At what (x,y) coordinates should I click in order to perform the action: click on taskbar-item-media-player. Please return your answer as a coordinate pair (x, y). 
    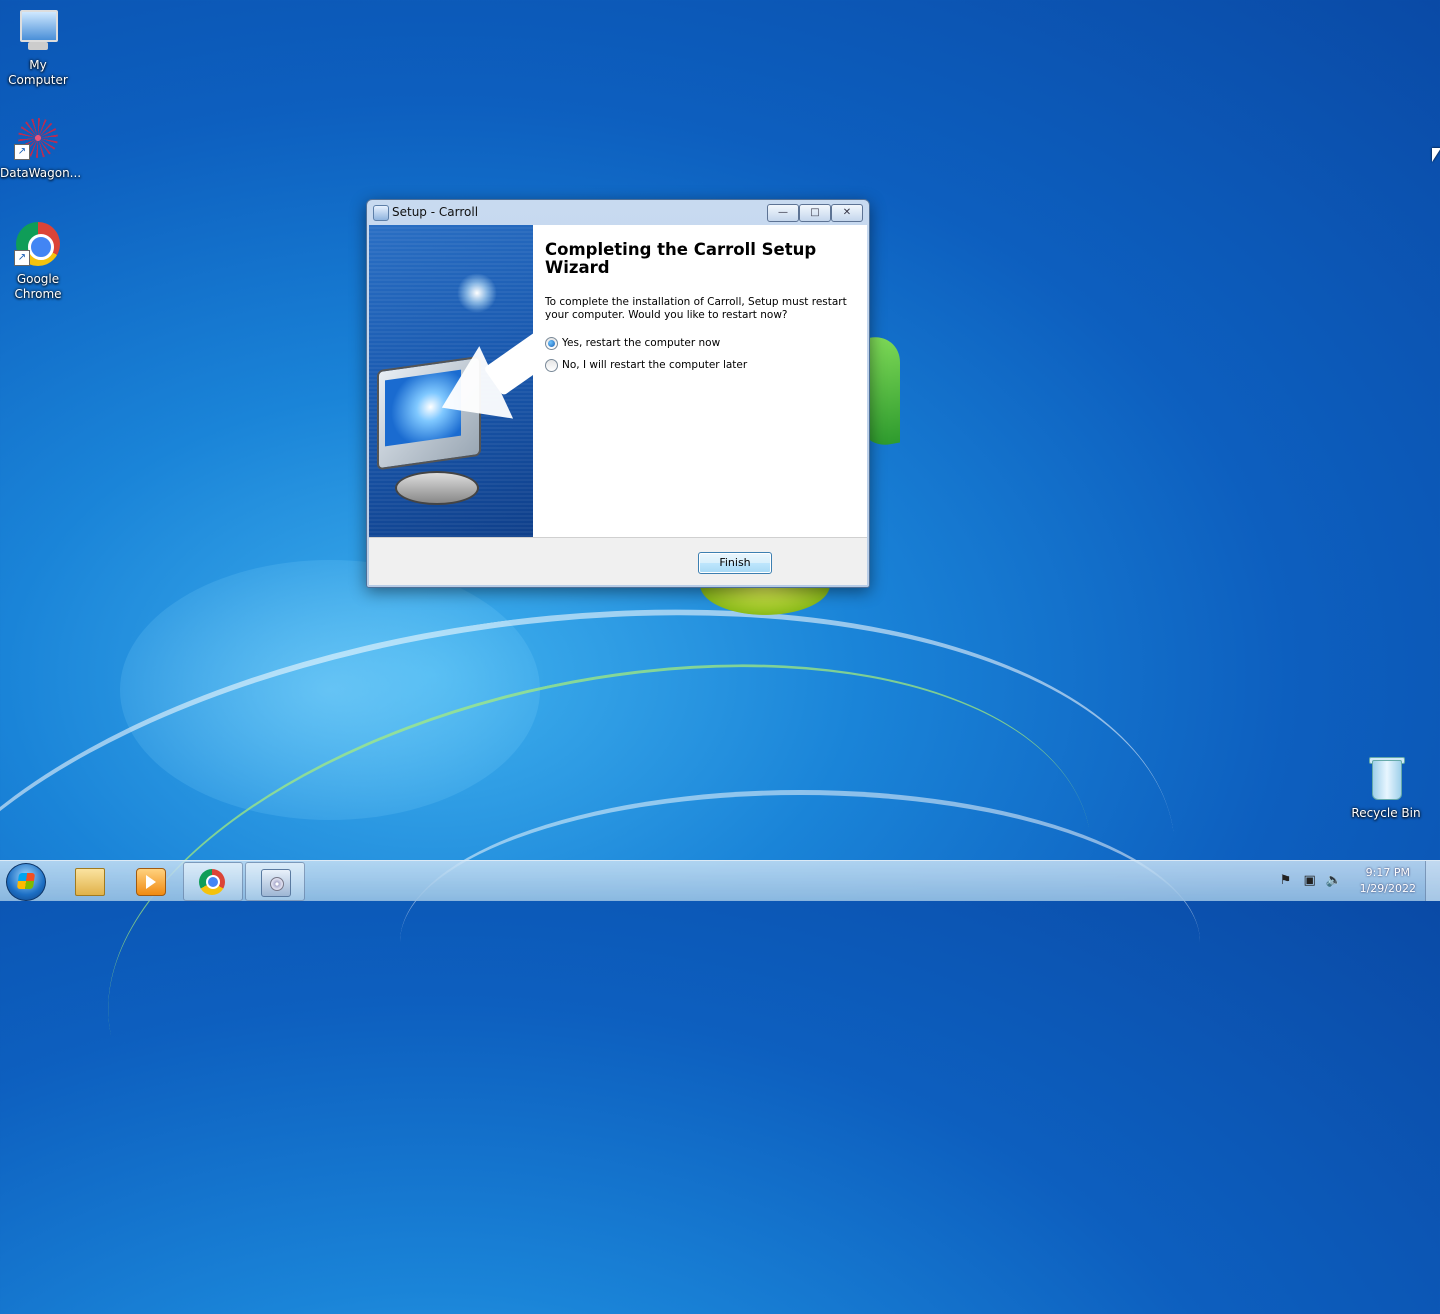
    Looking at the image, I should click on (150, 880).